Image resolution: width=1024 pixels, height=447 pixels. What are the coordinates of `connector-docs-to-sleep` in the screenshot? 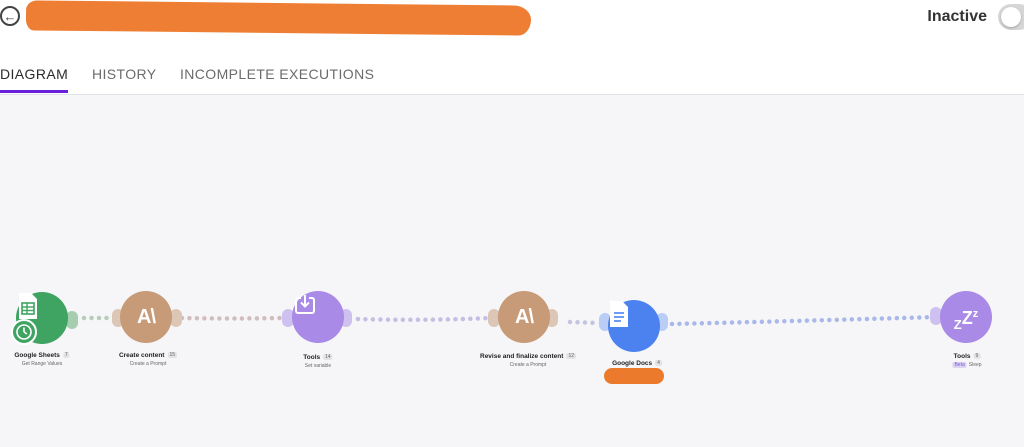 It's located at (804, 320).